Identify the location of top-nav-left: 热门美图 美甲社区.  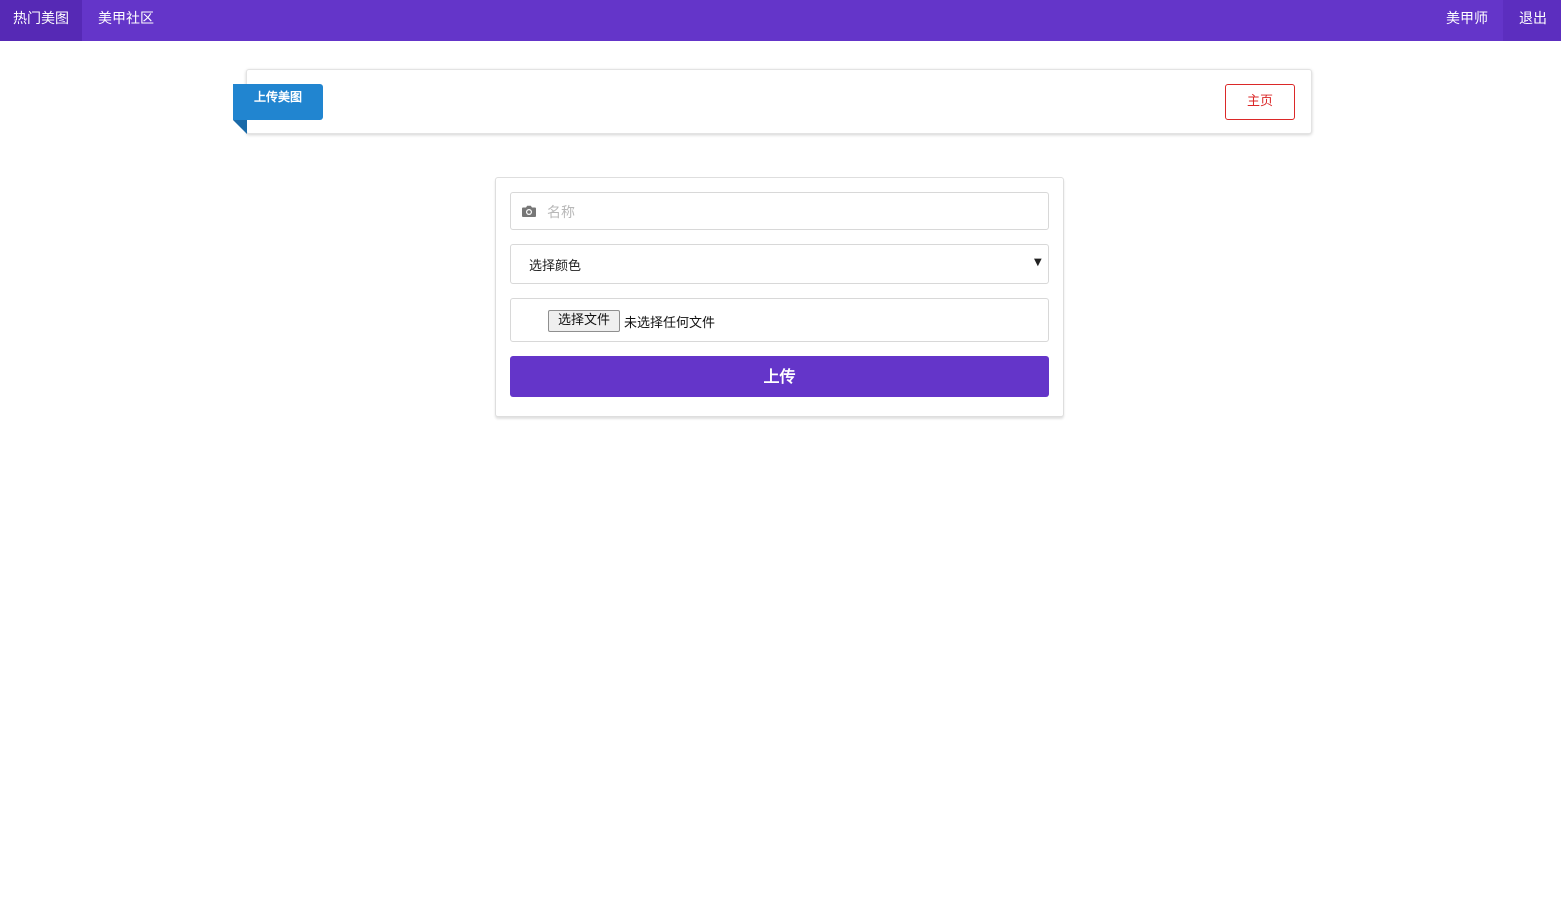
(85, 20).